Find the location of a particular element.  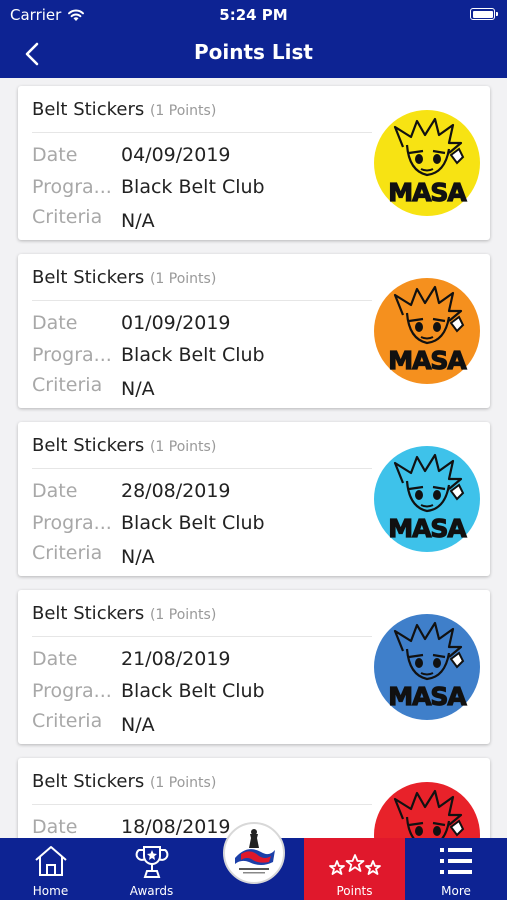

nav-bar: Points List is located at coordinates (253, 54).